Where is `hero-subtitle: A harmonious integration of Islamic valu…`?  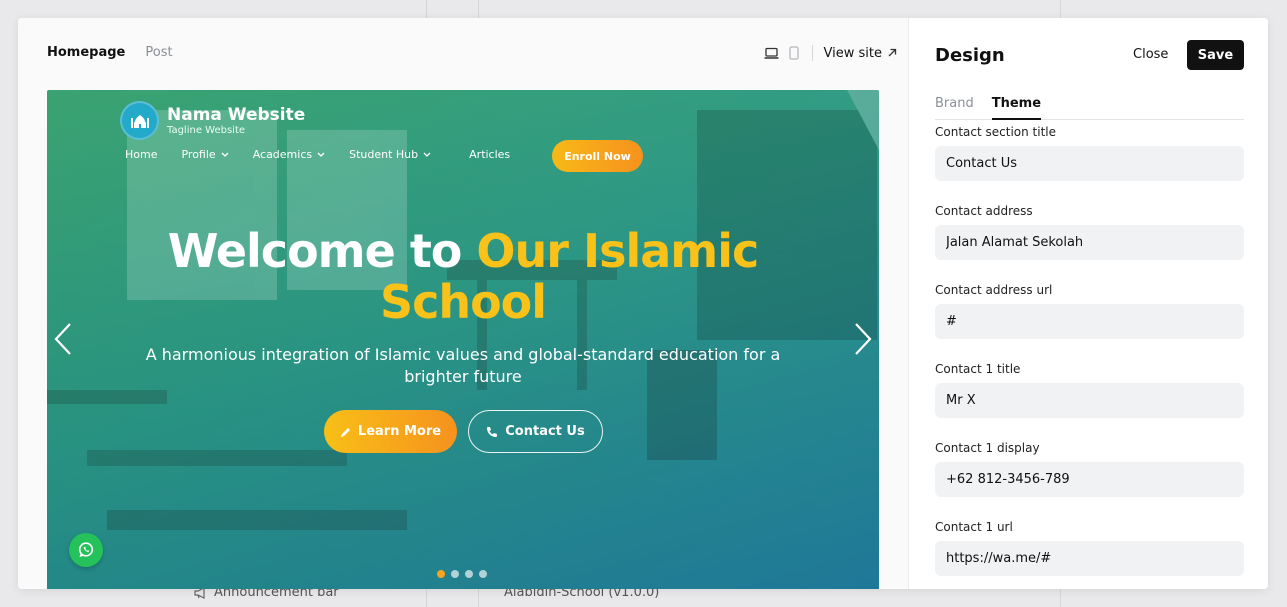
hero-subtitle: A harmonious integration of Islamic valu… is located at coordinates (463, 365).